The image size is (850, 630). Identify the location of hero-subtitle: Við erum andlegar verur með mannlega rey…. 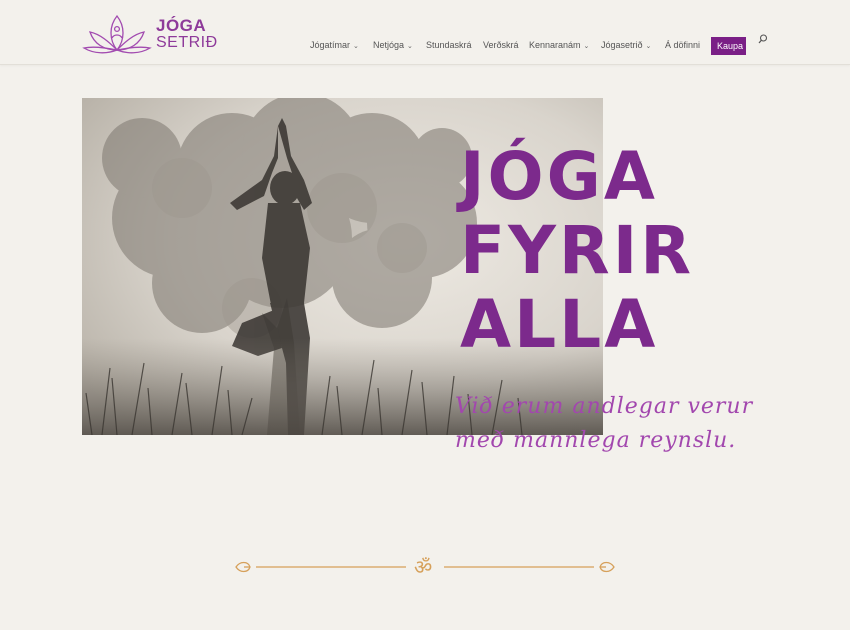
(604, 424).